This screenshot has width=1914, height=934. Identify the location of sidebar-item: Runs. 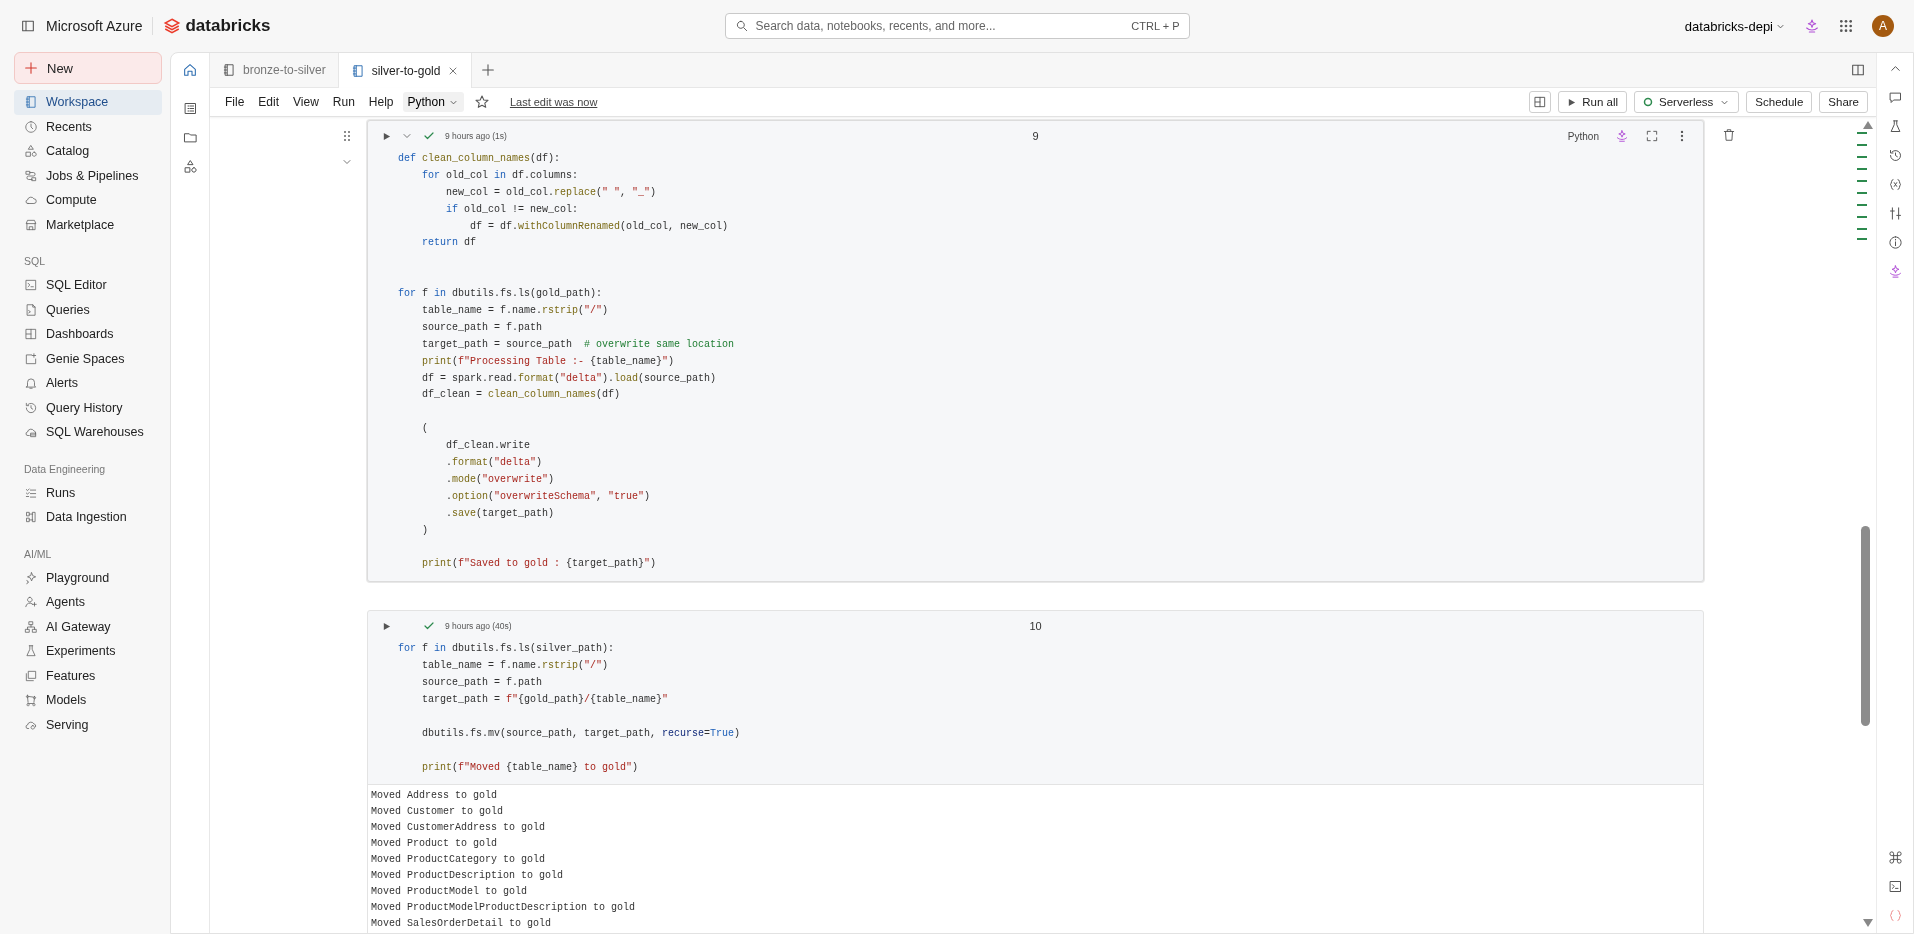
(88, 492).